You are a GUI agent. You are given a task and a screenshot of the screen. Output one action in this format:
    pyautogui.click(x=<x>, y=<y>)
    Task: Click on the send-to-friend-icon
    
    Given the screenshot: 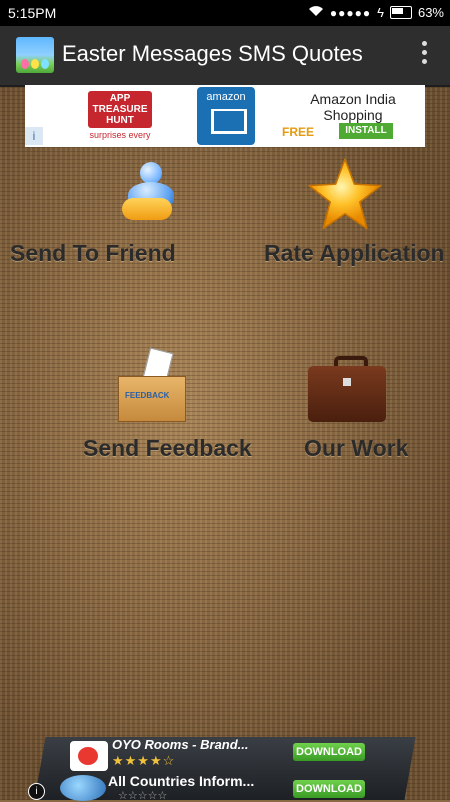 What is the action you would take?
    pyautogui.click(x=151, y=195)
    